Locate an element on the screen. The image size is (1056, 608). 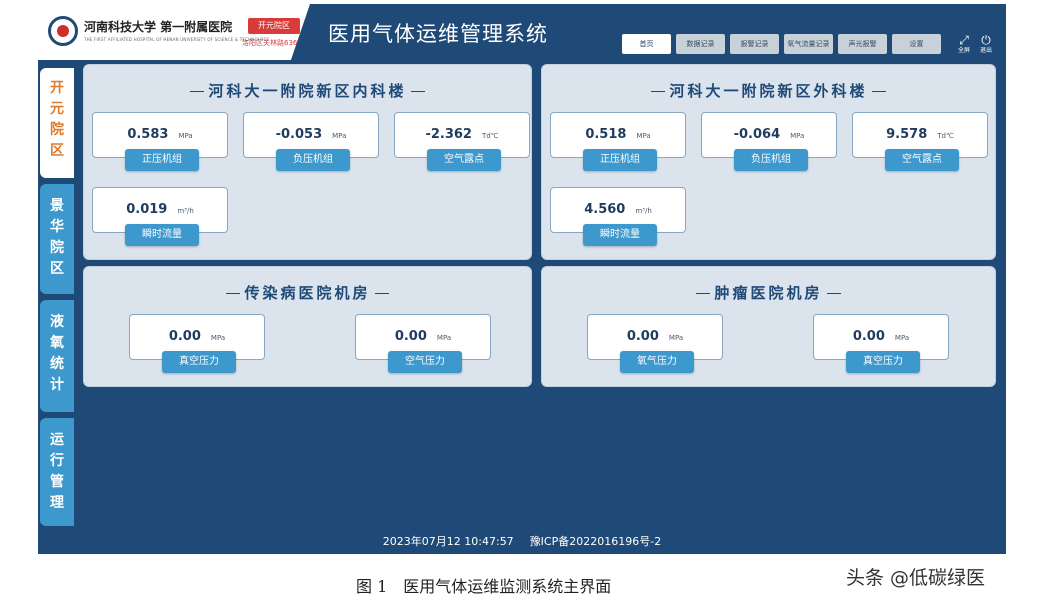
campus-address: 洛阳区关林路636号 is located at coordinates (273, 43).